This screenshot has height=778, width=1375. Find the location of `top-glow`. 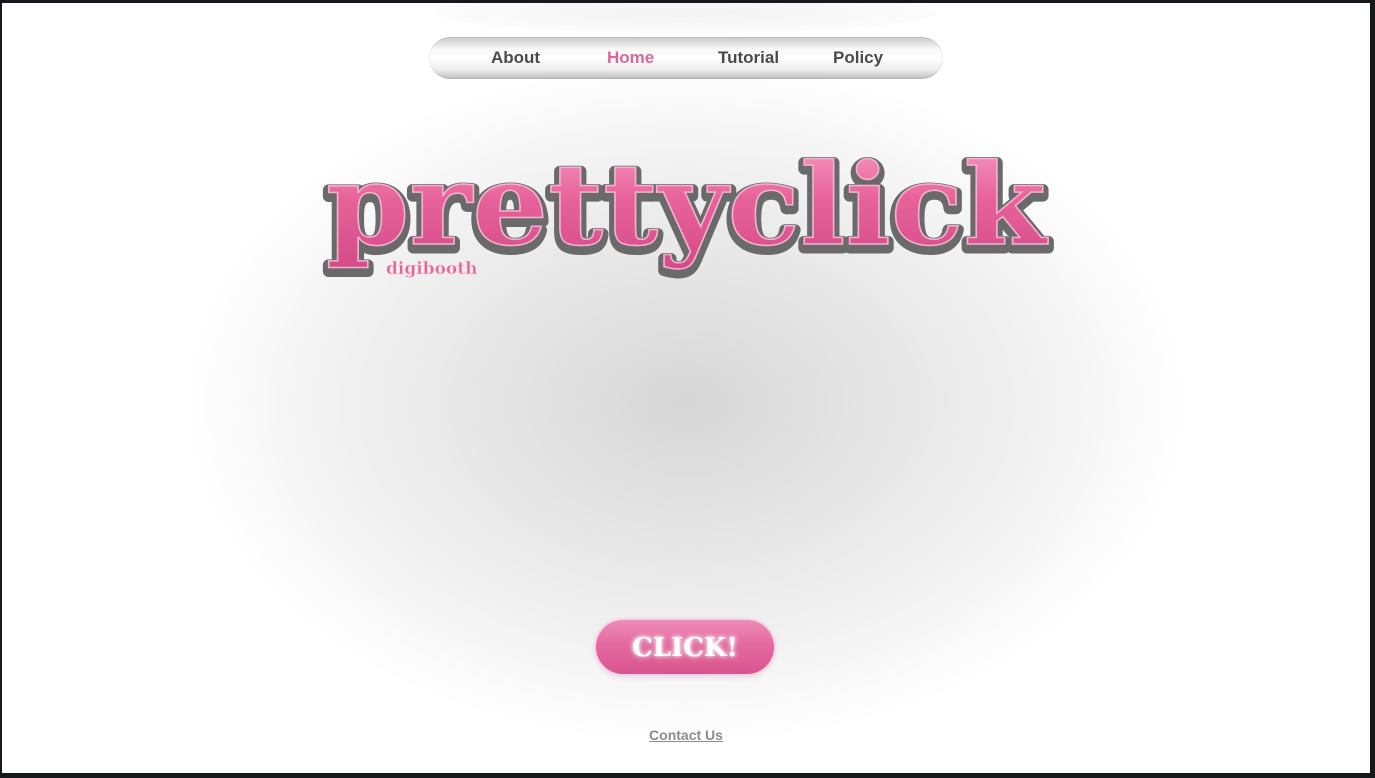

top-glow is located at coordinates (686, 18).